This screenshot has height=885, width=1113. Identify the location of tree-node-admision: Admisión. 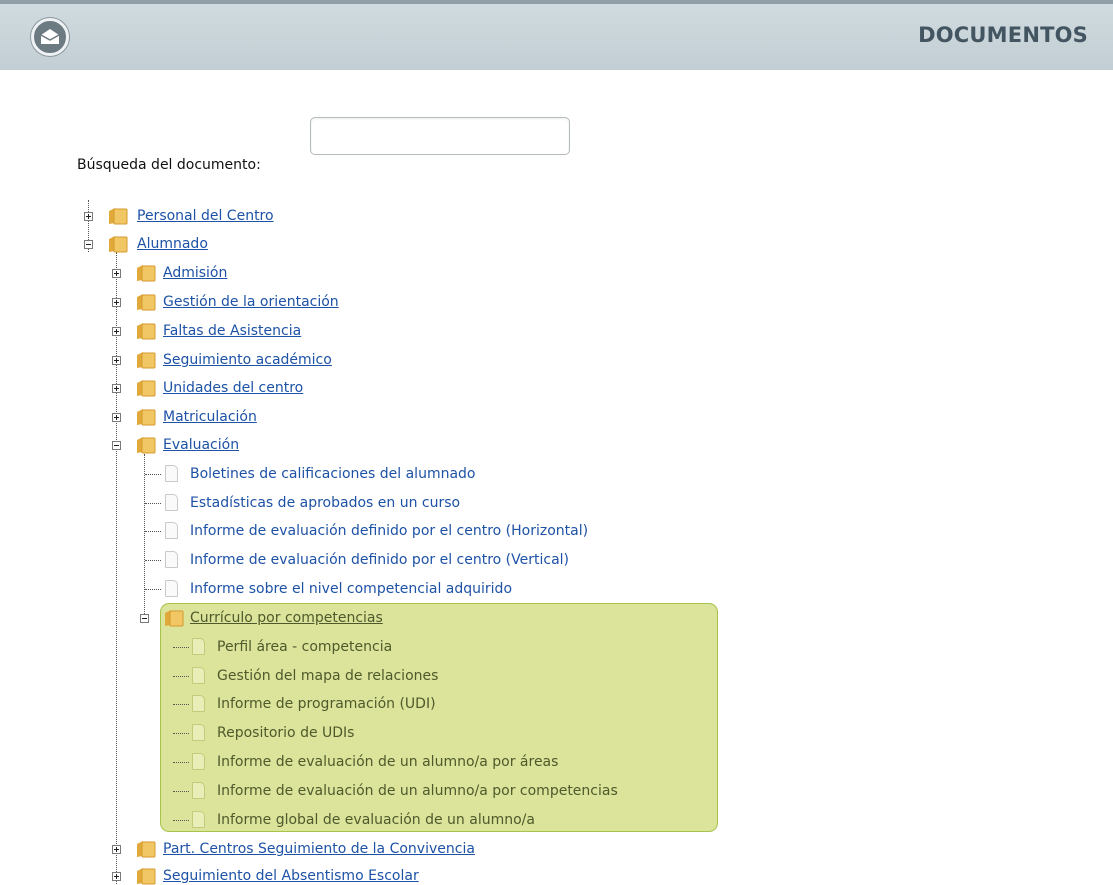
(195, 273).